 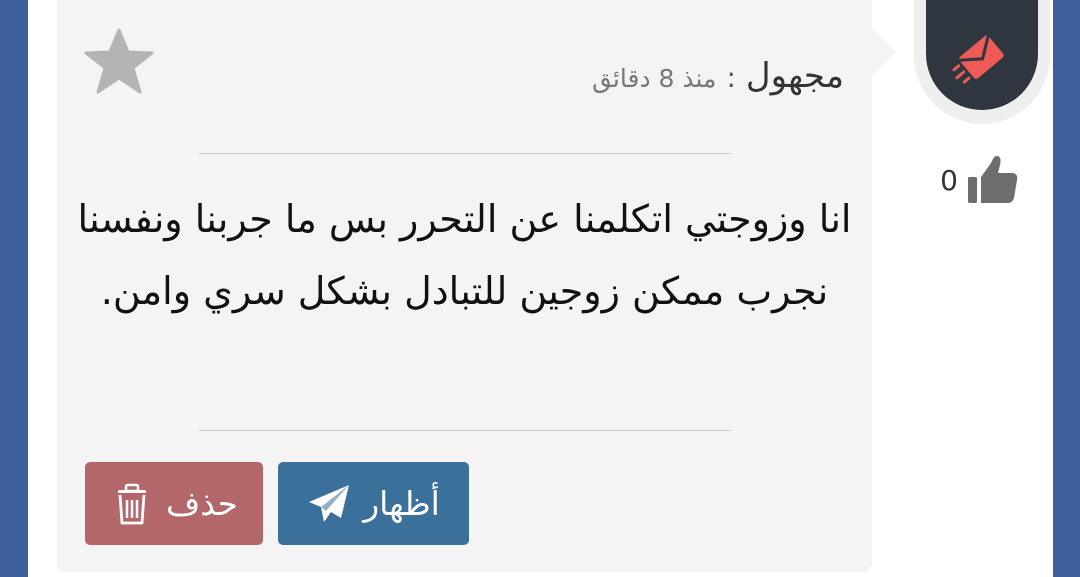 What do you see at coordinates (978, 59) in the screenshot?
I see `envelope-rocket-icon` at bounding box center [978, 59].